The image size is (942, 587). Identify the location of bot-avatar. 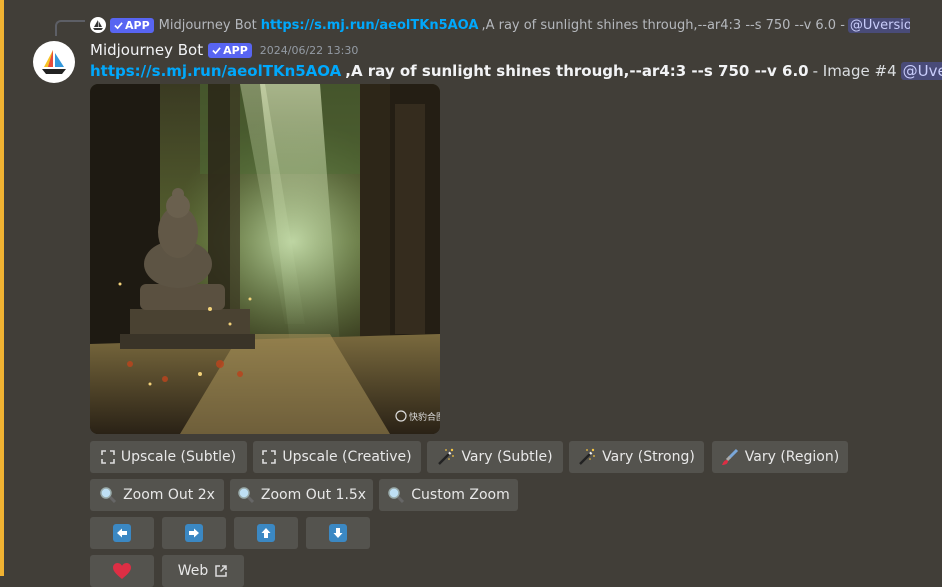
(54, 62).